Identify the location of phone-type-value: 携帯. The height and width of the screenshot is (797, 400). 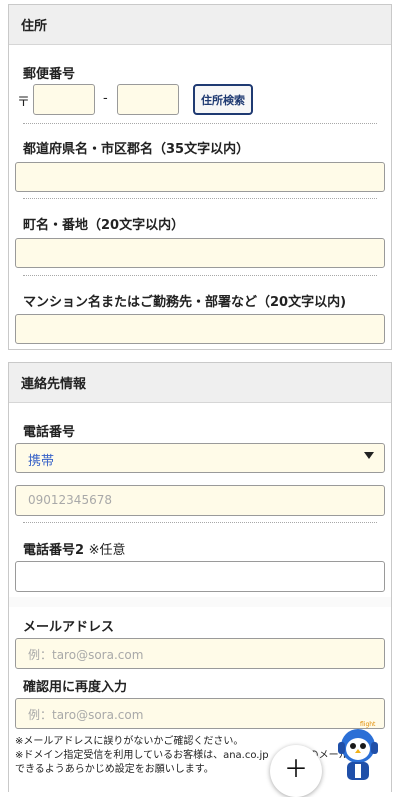
(41, 461).